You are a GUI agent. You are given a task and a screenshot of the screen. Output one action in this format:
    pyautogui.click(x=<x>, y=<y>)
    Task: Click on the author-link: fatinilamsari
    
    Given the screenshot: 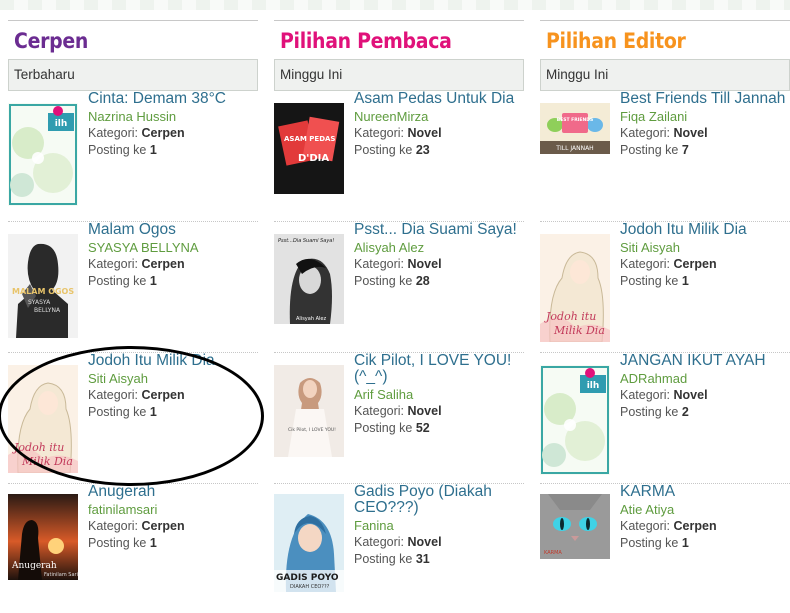 What is the action you would take?
    pyautogui.click(x=173, y=509)
    